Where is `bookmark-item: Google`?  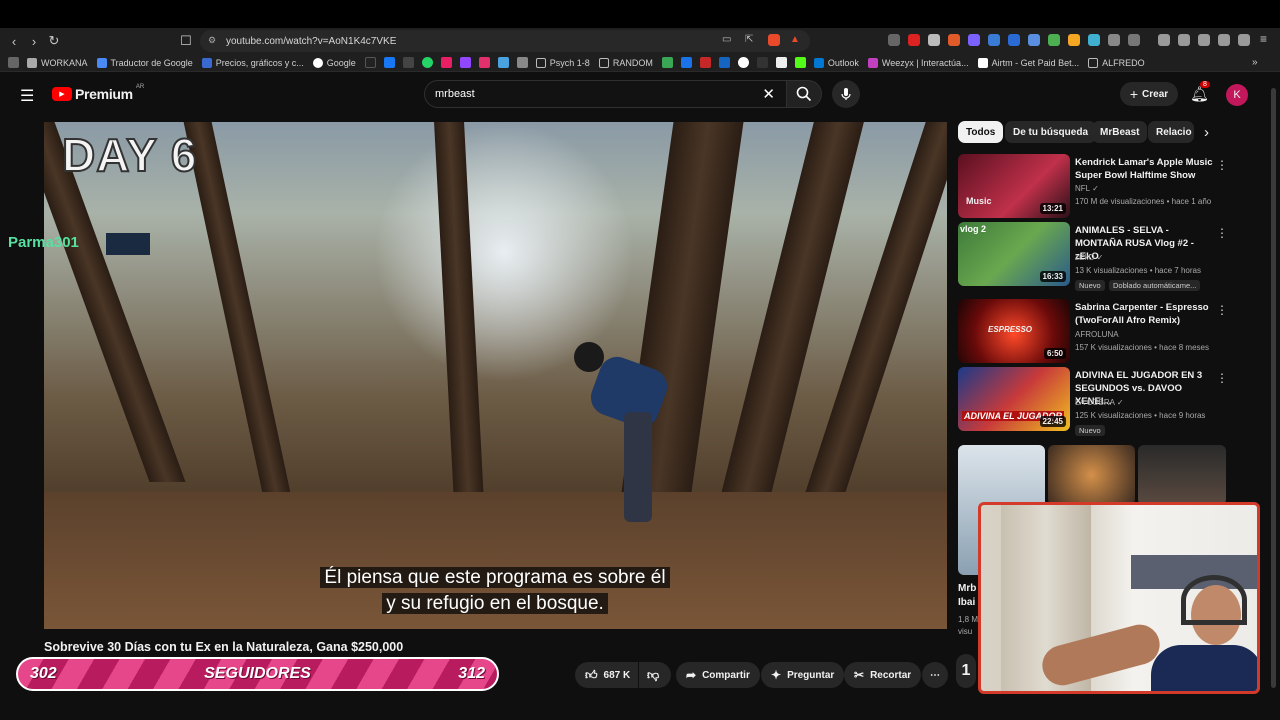 bookmark-item: Google is located at coordinates (334, 62).